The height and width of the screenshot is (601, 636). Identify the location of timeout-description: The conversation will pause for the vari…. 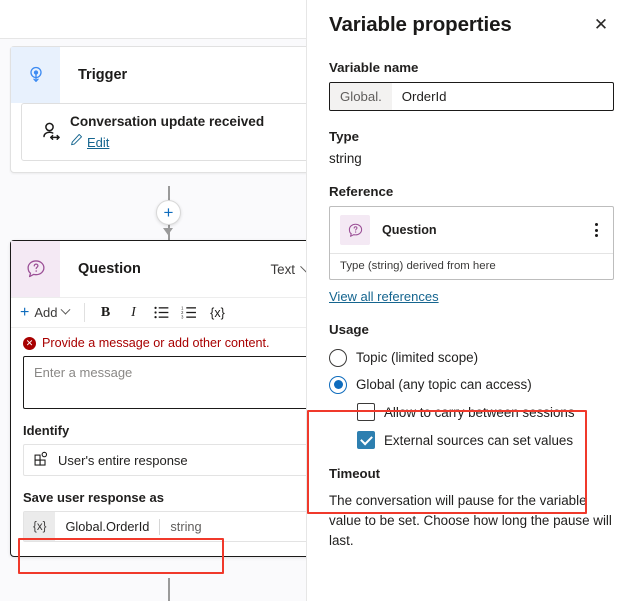
(470, 521).